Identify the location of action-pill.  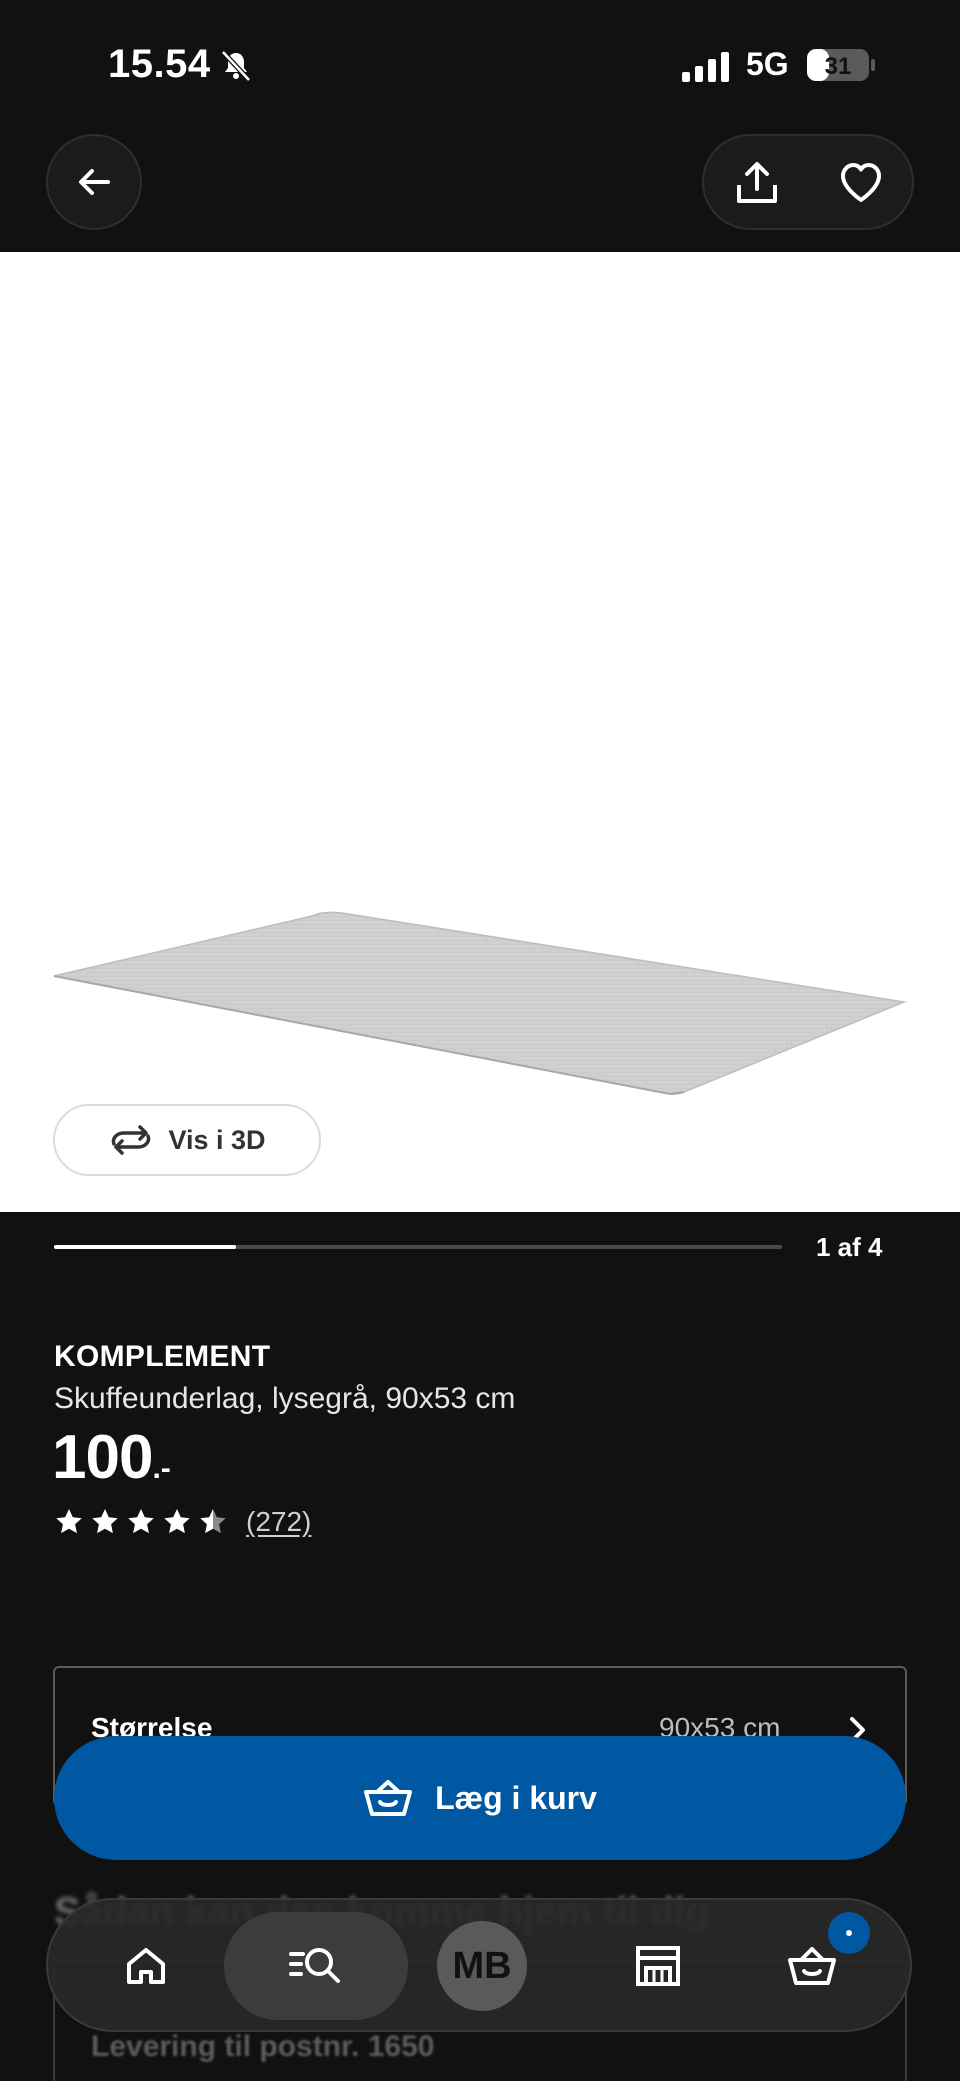
(808, 182).